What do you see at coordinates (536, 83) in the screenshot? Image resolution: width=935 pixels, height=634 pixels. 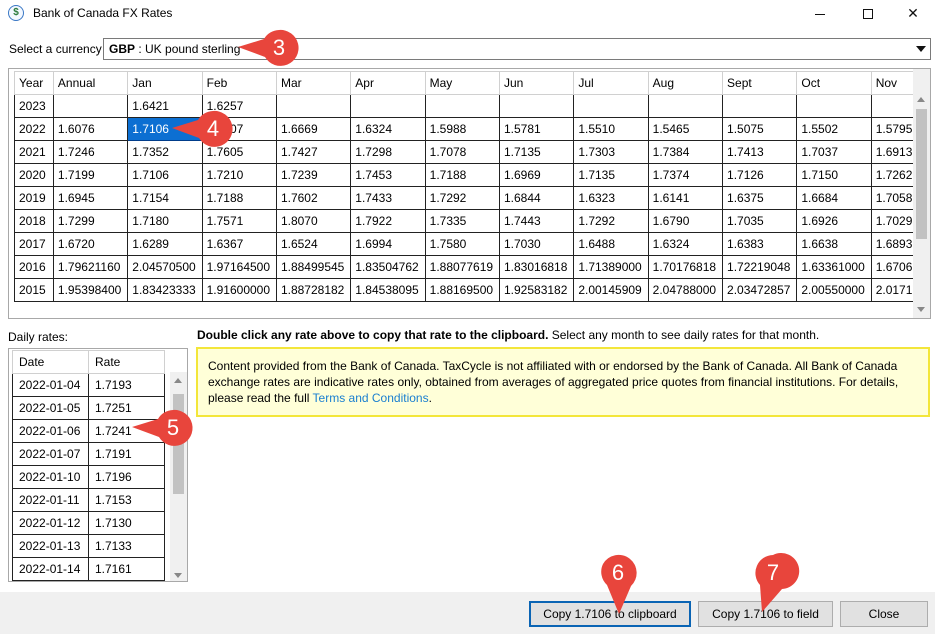 I see `column-header: Jun` at bounding box center [536, 83].